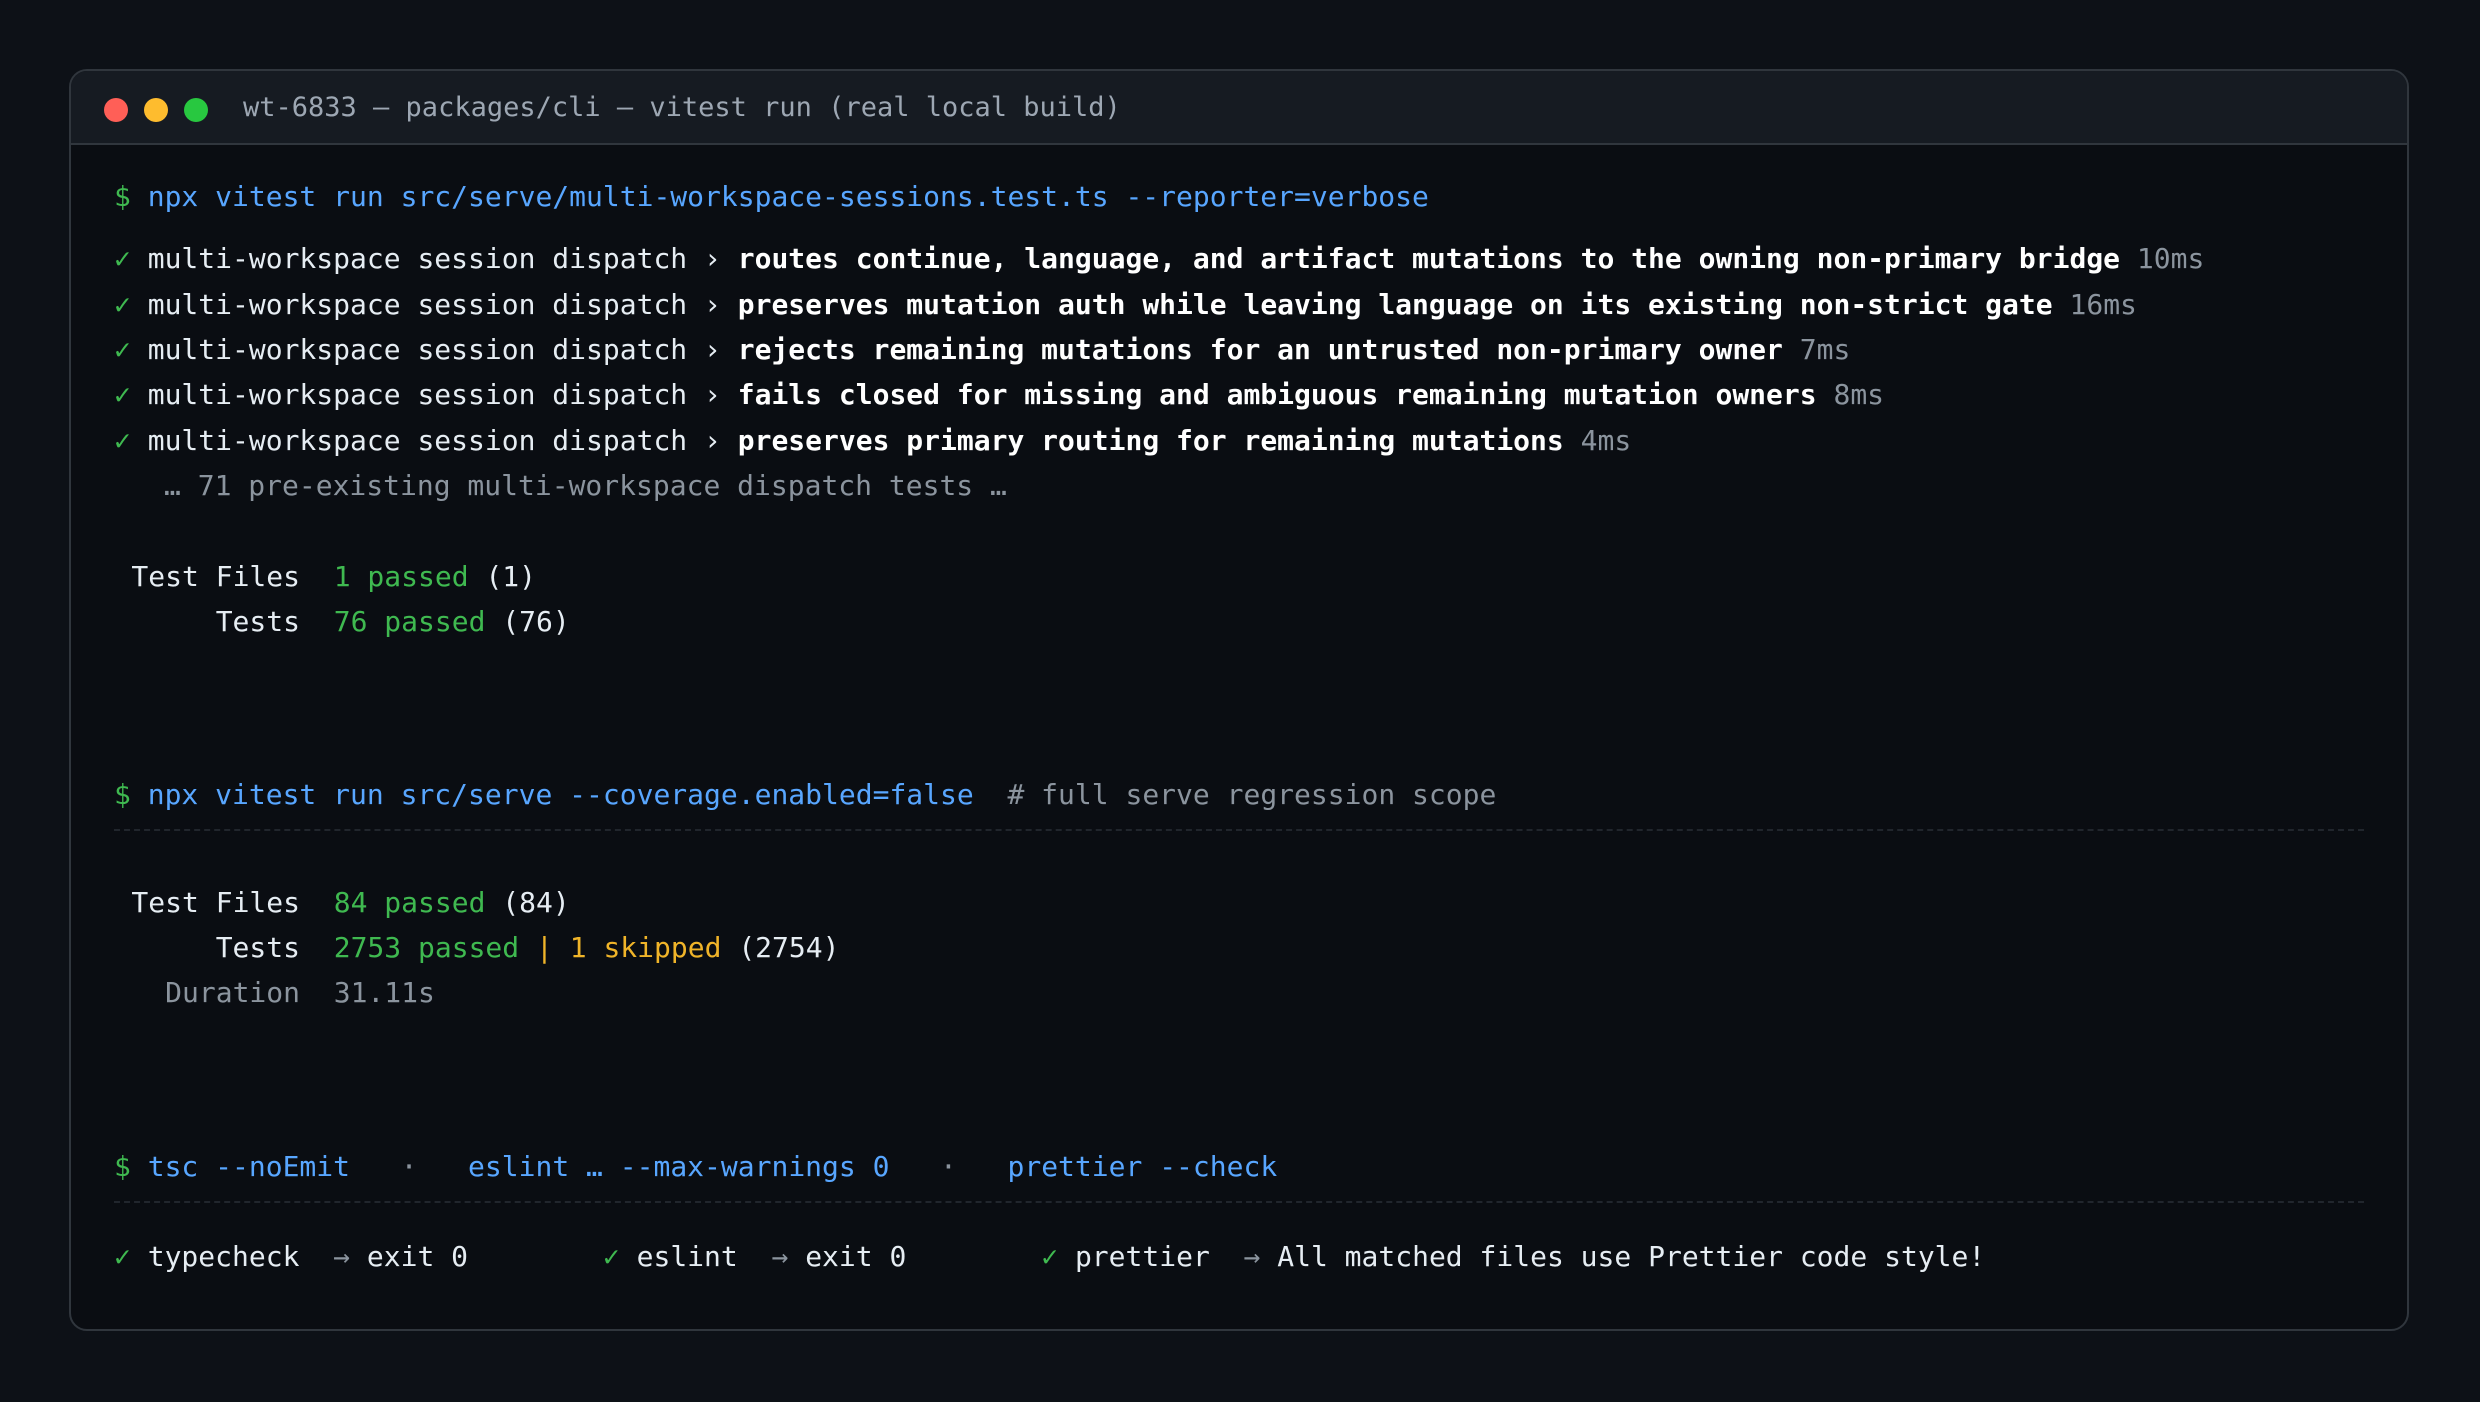 This screenshot has height=1402, width=2480. Describe the element at coordinates (1252, 794) in the screenshot. I see `command-comment: # full serve regression scope` at that location.